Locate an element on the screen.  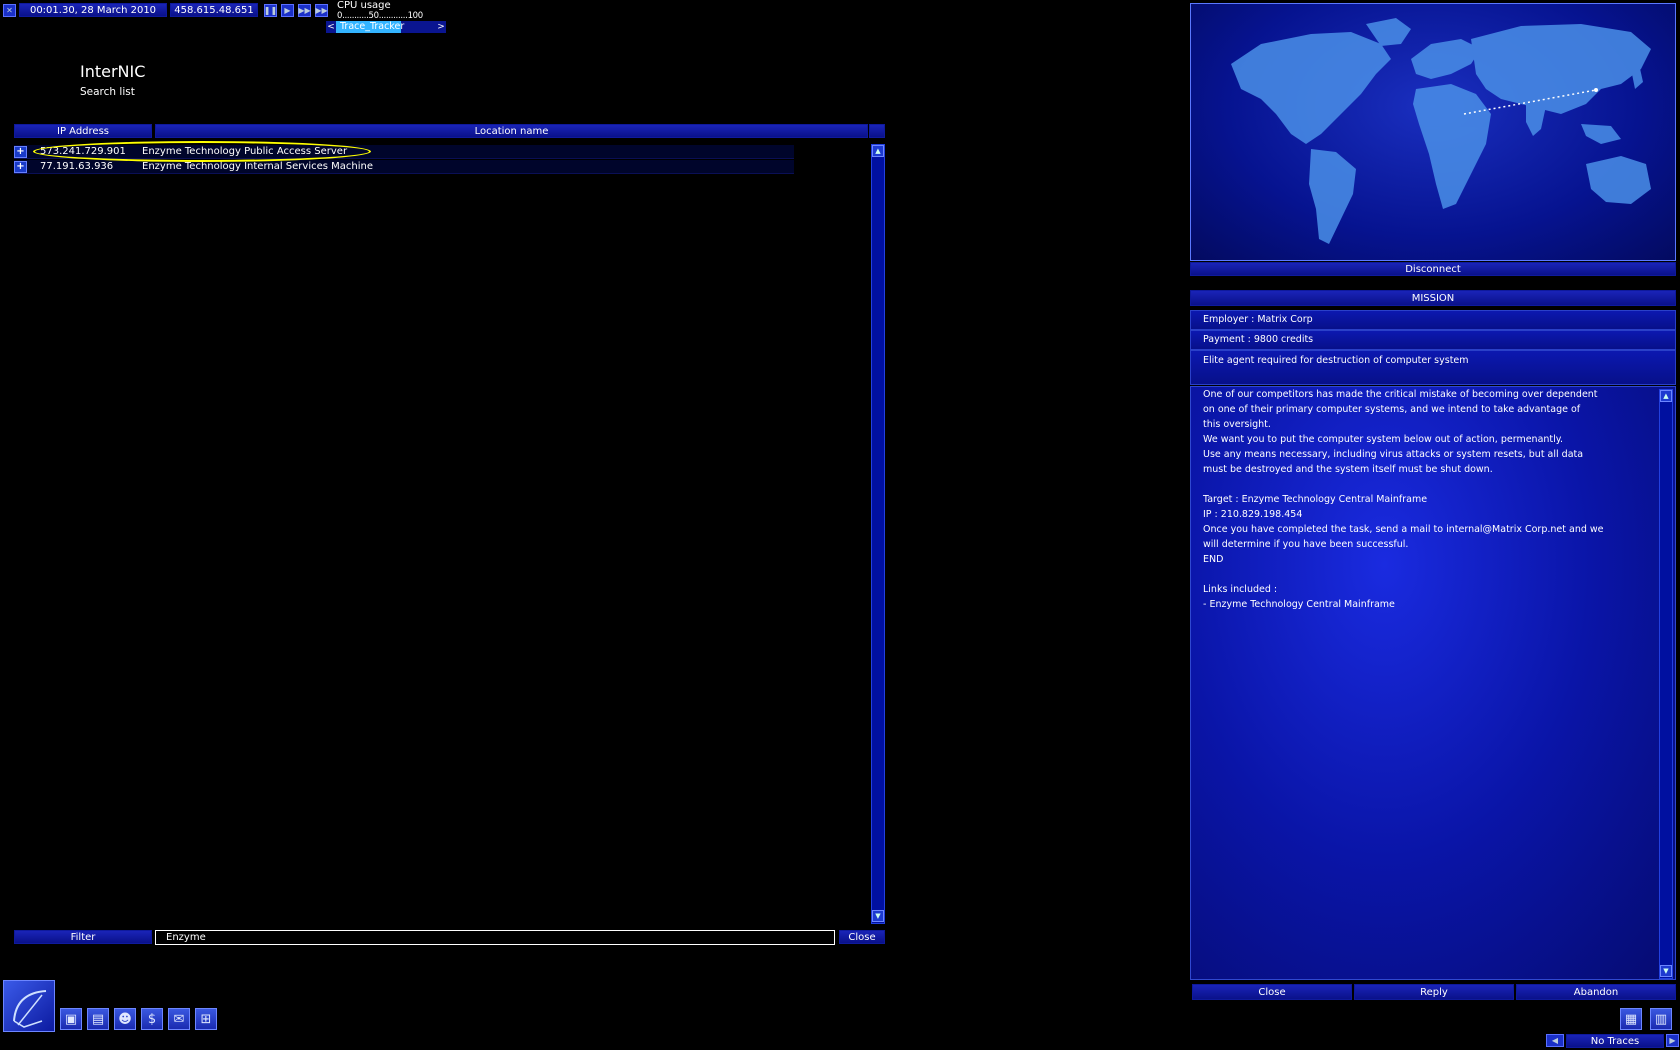
mission-employer: Employer : Matrix Corp is located at coordinates (1433, 320).